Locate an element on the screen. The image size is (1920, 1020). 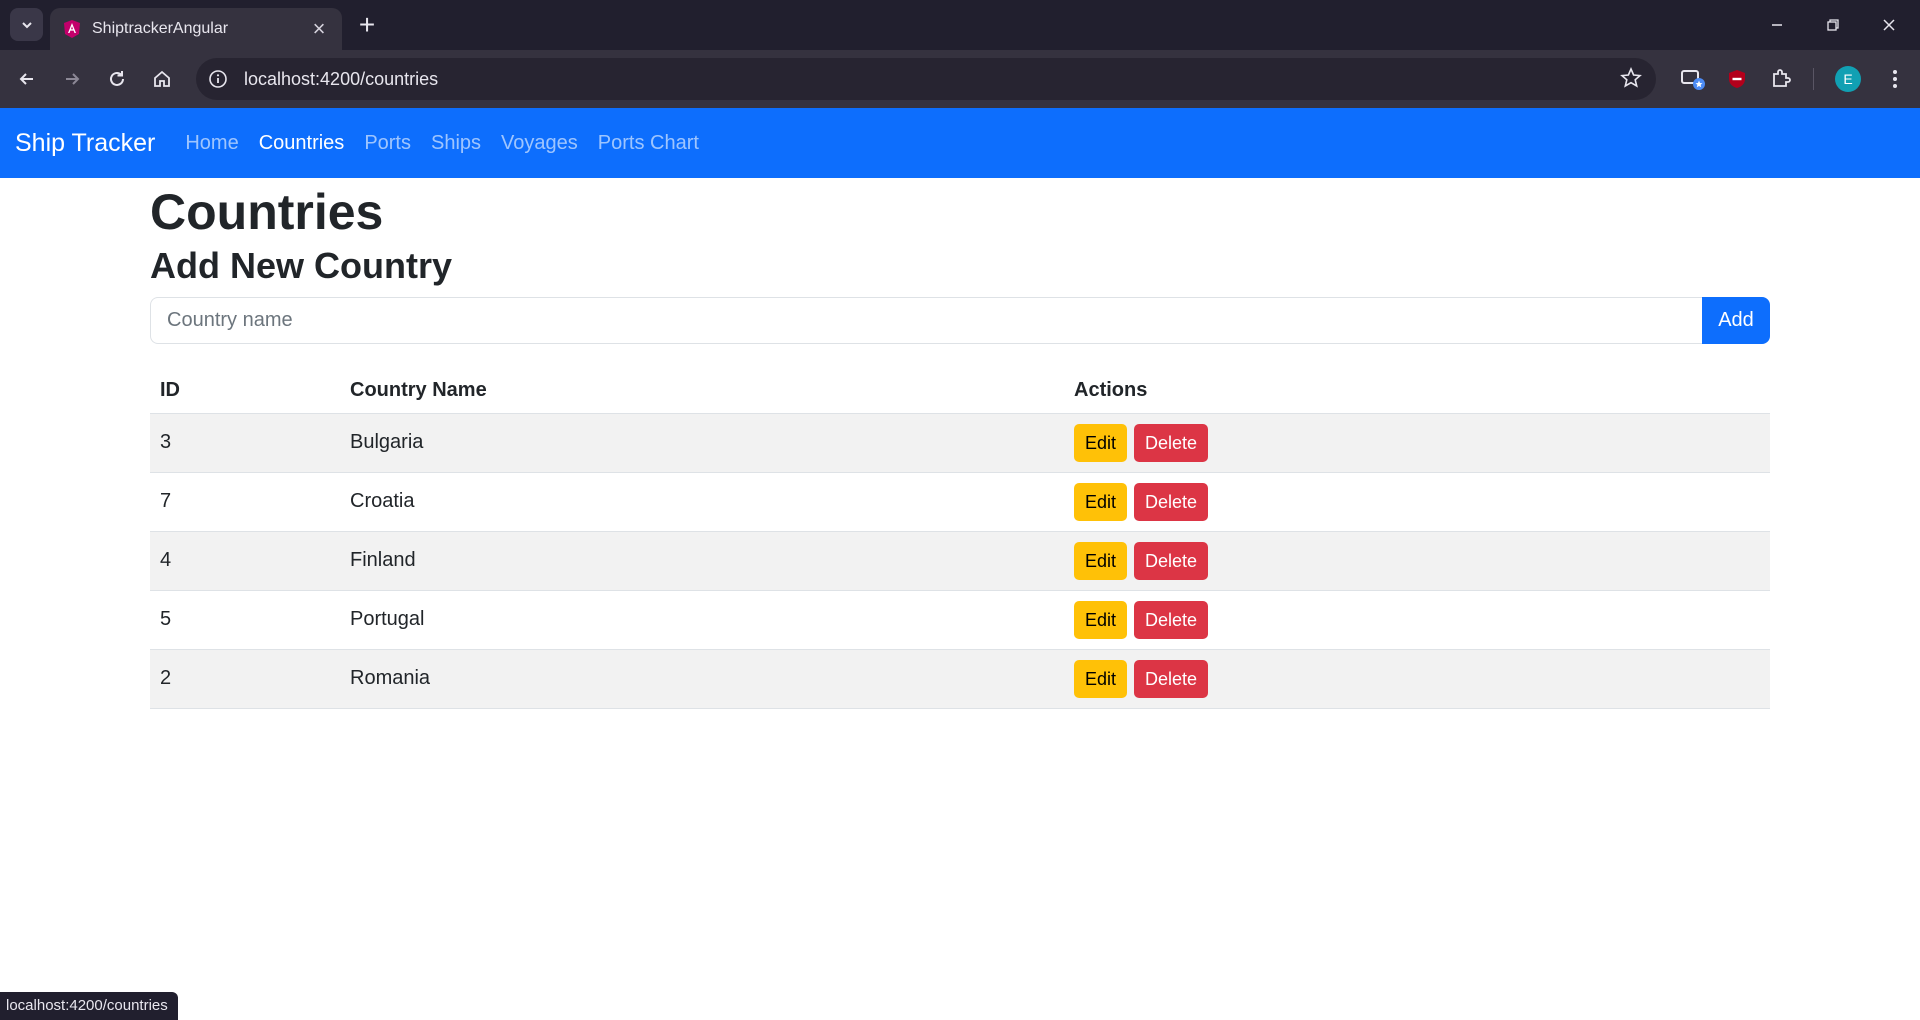
arrow-left-icon is located at coordinates (26, 79).